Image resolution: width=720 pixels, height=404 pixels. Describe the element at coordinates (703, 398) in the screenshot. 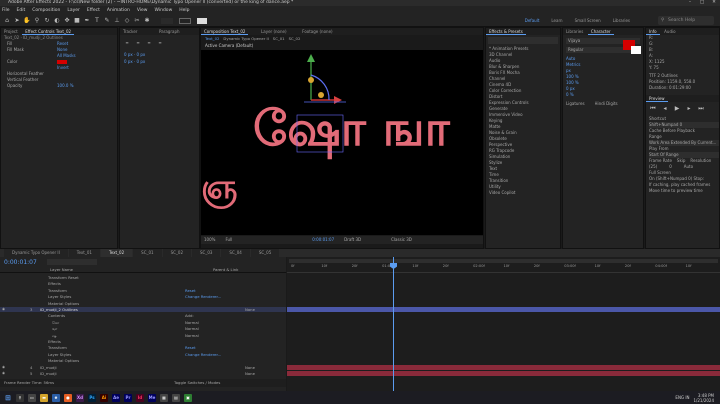

I see `clock: 3:48 PM 1/21/2024` at that location.